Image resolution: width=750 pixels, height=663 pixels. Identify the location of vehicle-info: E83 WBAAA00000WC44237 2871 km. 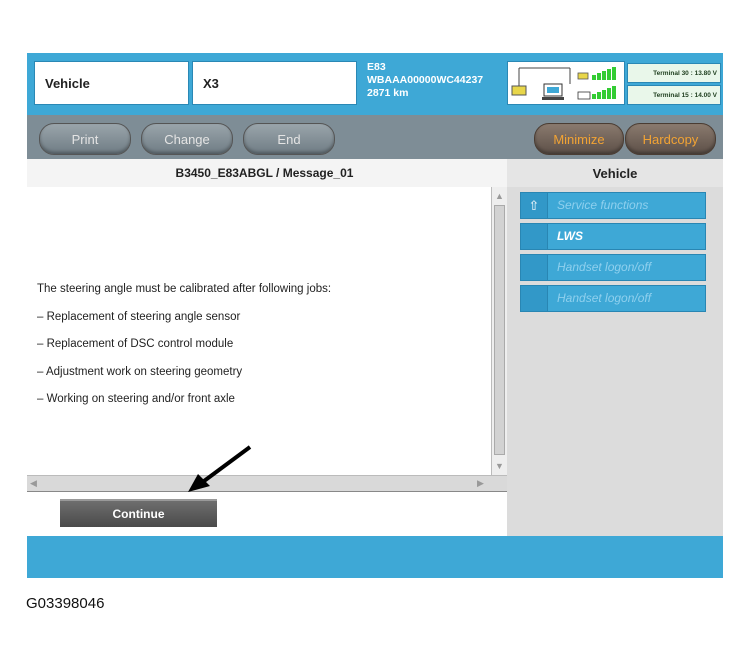
(425, 80).